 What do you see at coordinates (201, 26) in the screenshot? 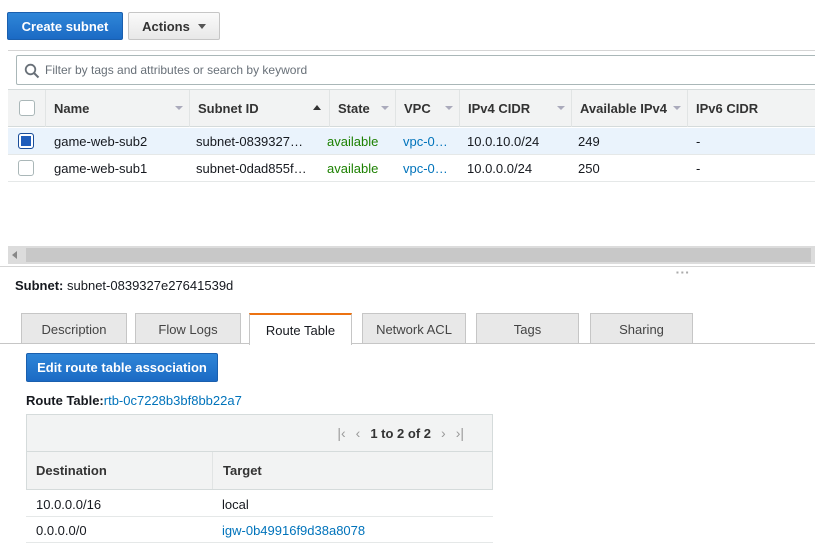
I see `chevron-down-icon` at bounding box center [201, 26].